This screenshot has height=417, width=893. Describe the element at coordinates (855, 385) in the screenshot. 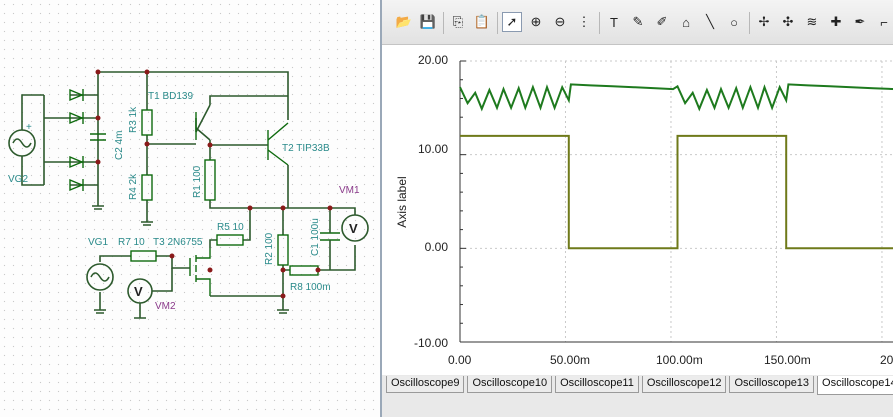

I see `tab-oscilloscope14: Oscilloscope14` at that location.